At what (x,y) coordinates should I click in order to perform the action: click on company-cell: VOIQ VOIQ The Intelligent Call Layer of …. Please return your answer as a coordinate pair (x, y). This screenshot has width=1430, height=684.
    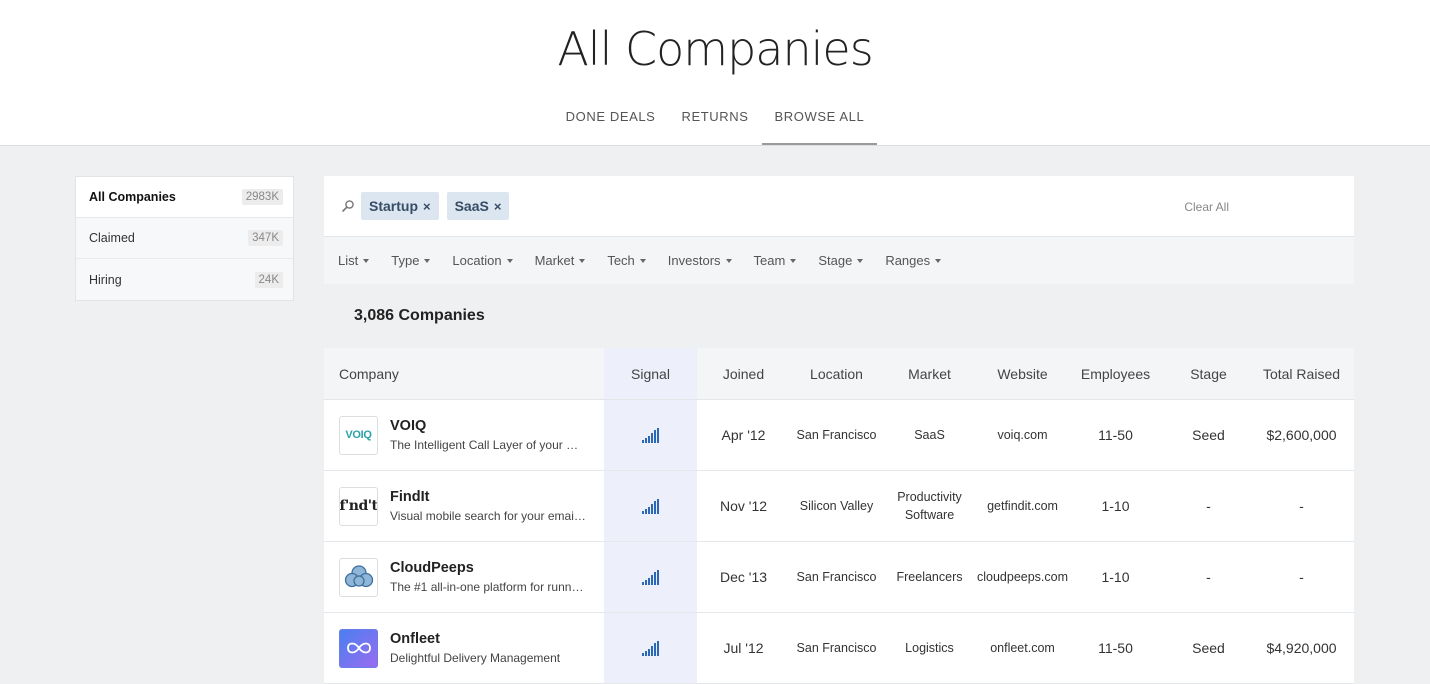
    Looking at the image, I should click on (464, 435).